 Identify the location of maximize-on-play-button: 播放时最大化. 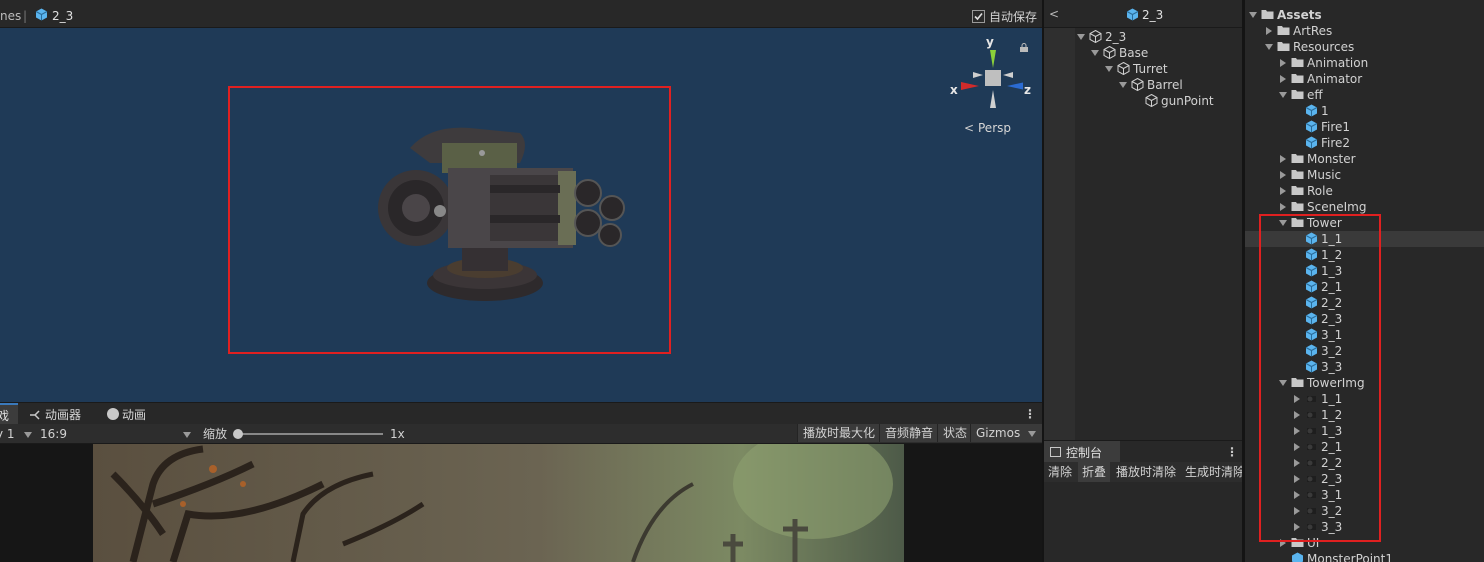
(839, 433).